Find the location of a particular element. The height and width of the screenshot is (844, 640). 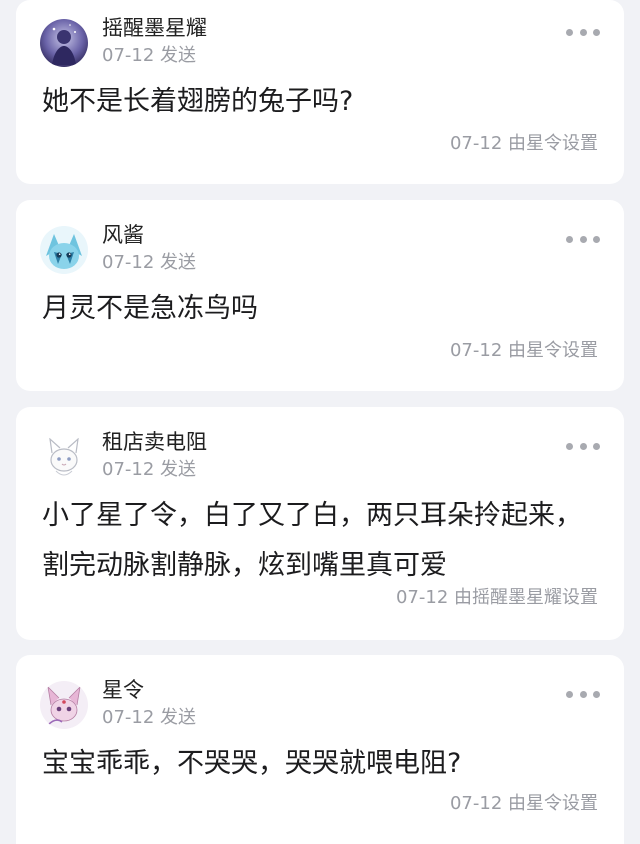

comment-text: 月灵不是急冻鸟吗 is located at coordinates (150, 308).